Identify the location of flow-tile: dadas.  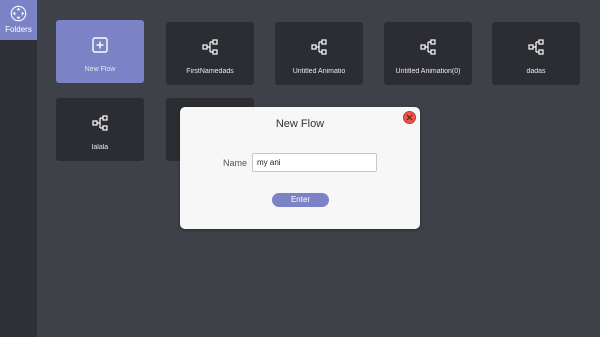
(536, 53).